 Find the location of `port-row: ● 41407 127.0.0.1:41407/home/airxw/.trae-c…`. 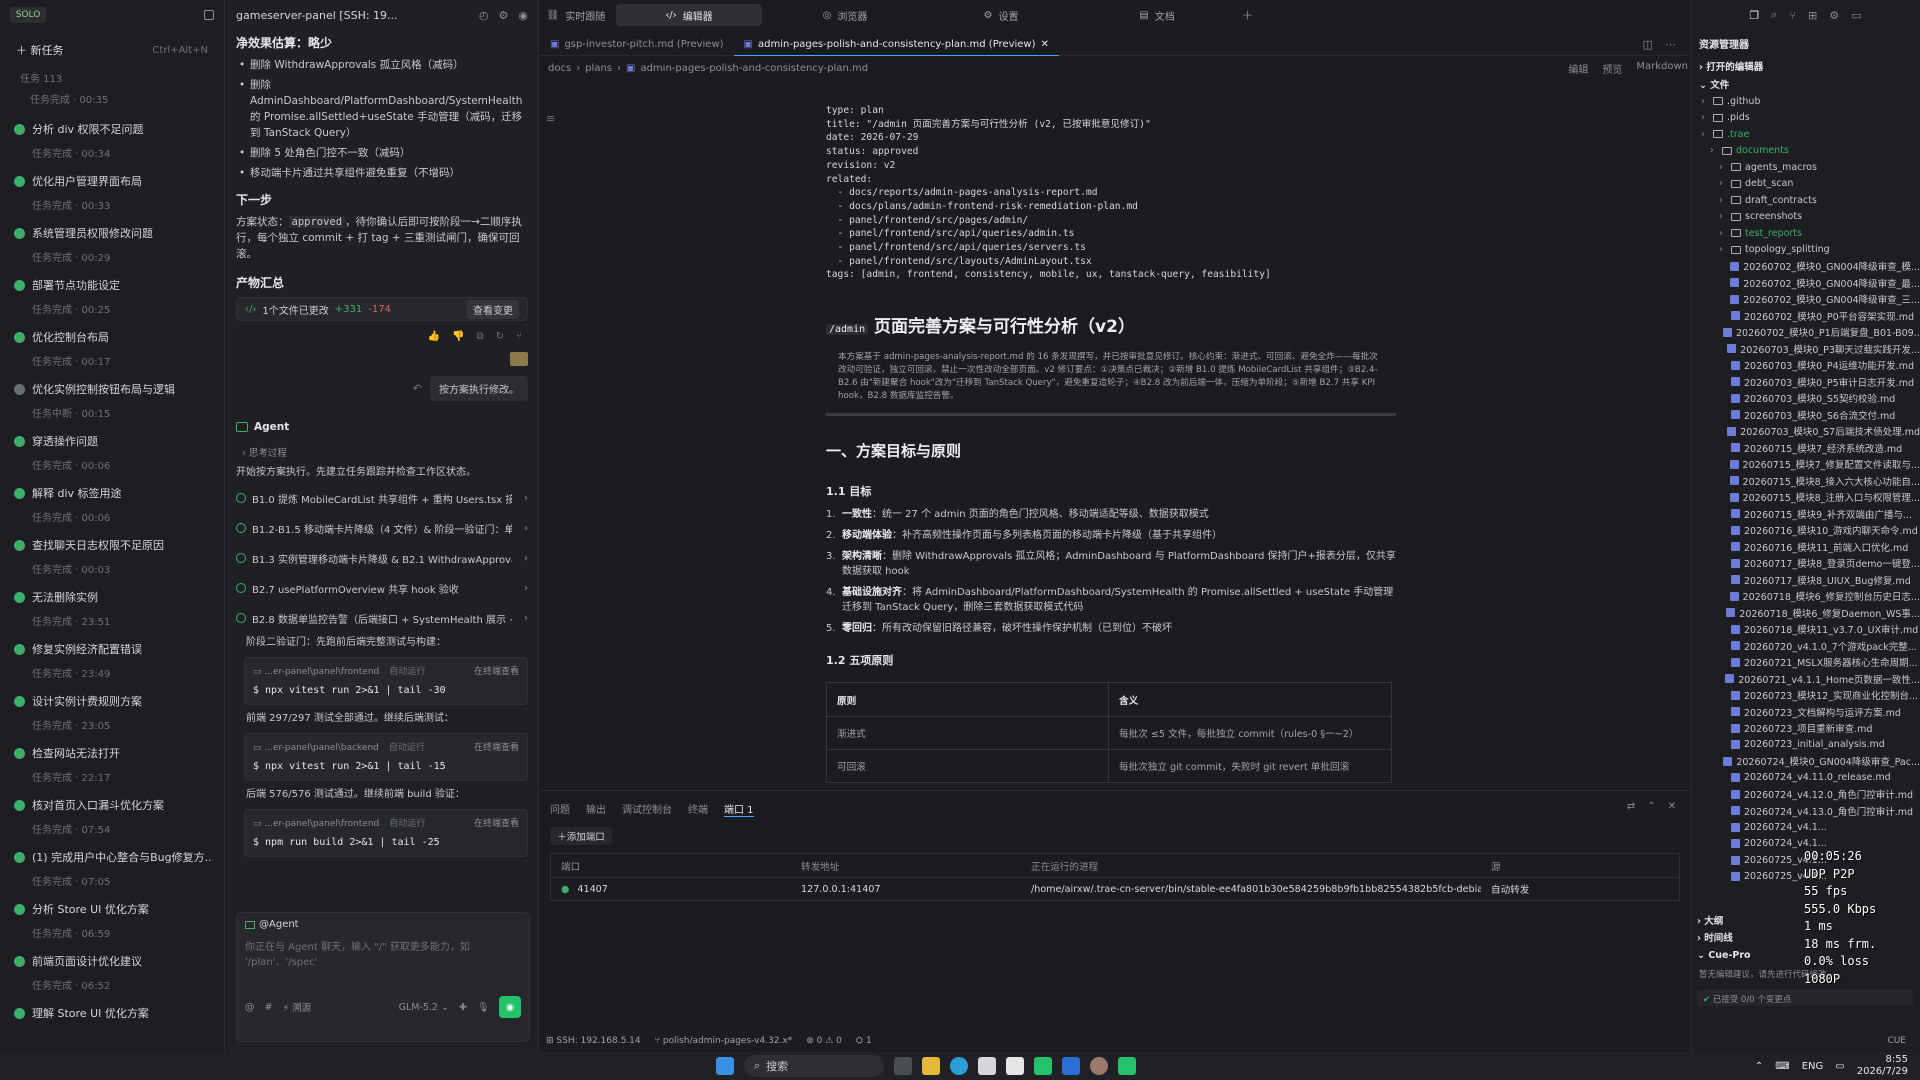

port-row: ● 41407 127.0.0.1:41407/home/airxw/.trae-c… is located at coordinates (1115, 888).